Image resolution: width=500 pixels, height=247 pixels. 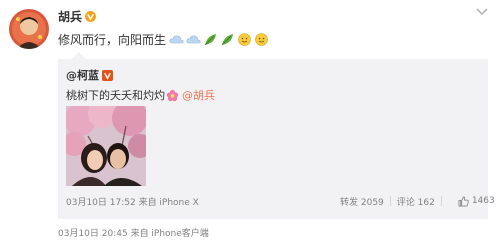 I want to click on chevron-down-icon, so click(x=482, y=11).